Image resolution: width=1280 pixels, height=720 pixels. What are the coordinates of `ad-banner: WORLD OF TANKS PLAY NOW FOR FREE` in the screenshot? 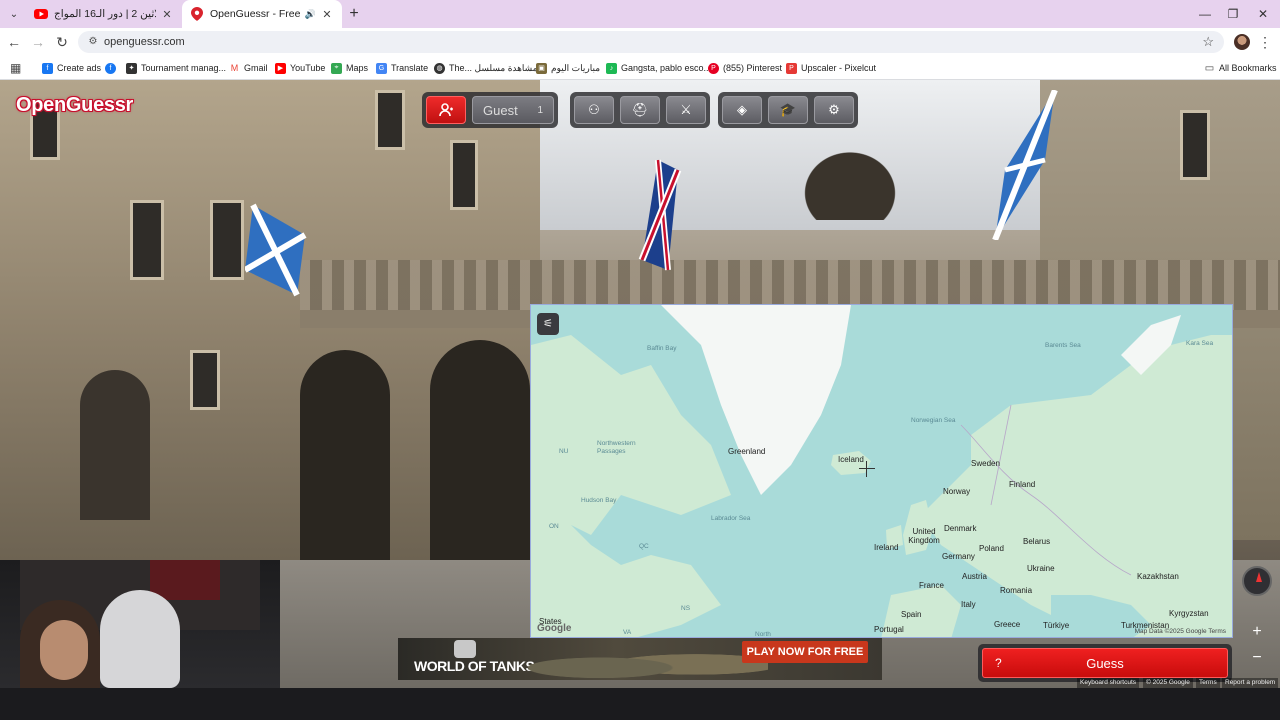 It's located at (640, 659).